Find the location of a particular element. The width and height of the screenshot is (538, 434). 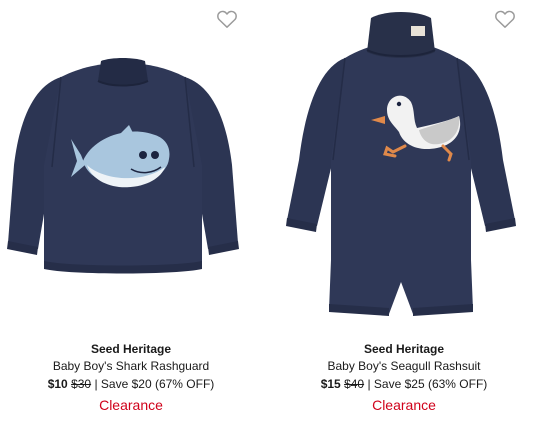

product-name-link: Baby Boy's Shark Rashguard is located at coordinates (131, 367).